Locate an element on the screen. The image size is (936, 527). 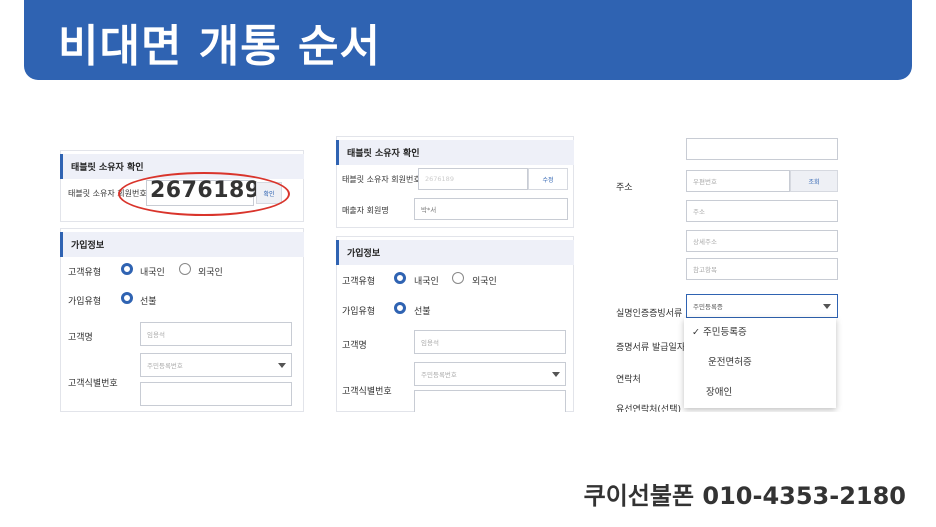
join-info-section-title: 가입정보 is located at coordinates (182, 244).